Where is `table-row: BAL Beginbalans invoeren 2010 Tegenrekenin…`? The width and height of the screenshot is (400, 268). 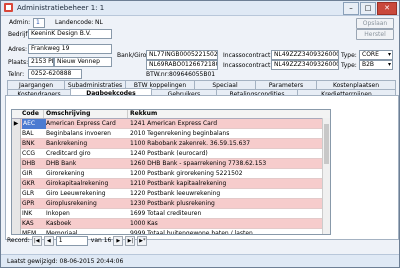 table-row: BAL Beginbalans invoeren 2010 Tegenrekenin… is located at coordinates (171, 134).